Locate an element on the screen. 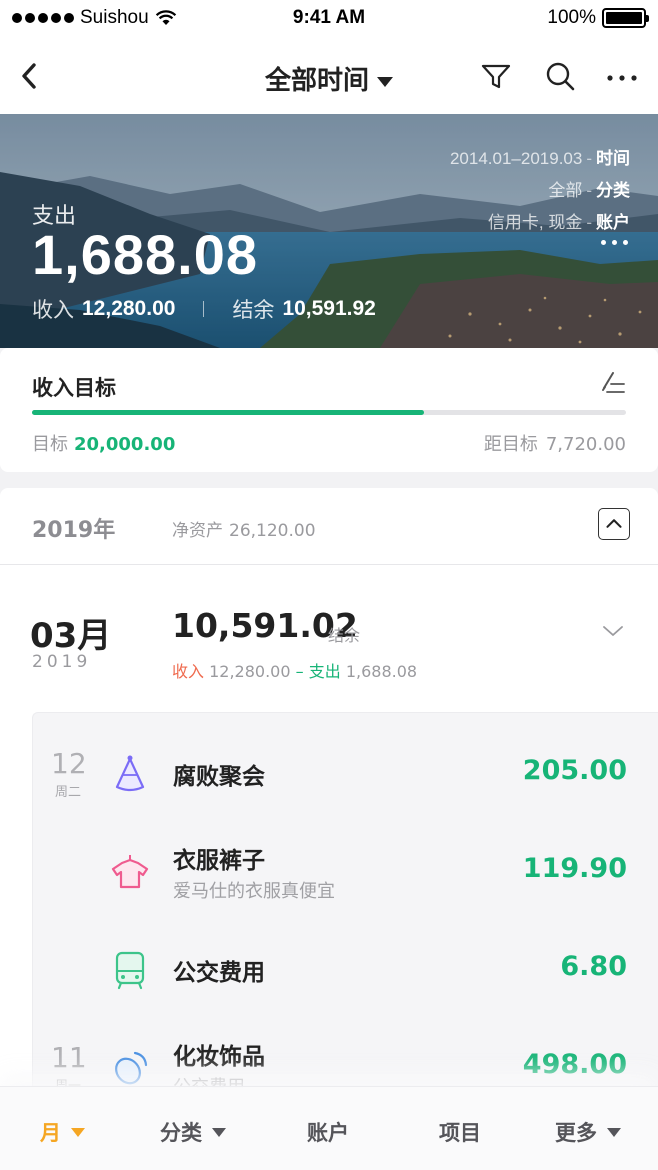 This screenshot has width=658, height=1170. expense-amount: 1,688.08 is located at coordinates (145, 254).